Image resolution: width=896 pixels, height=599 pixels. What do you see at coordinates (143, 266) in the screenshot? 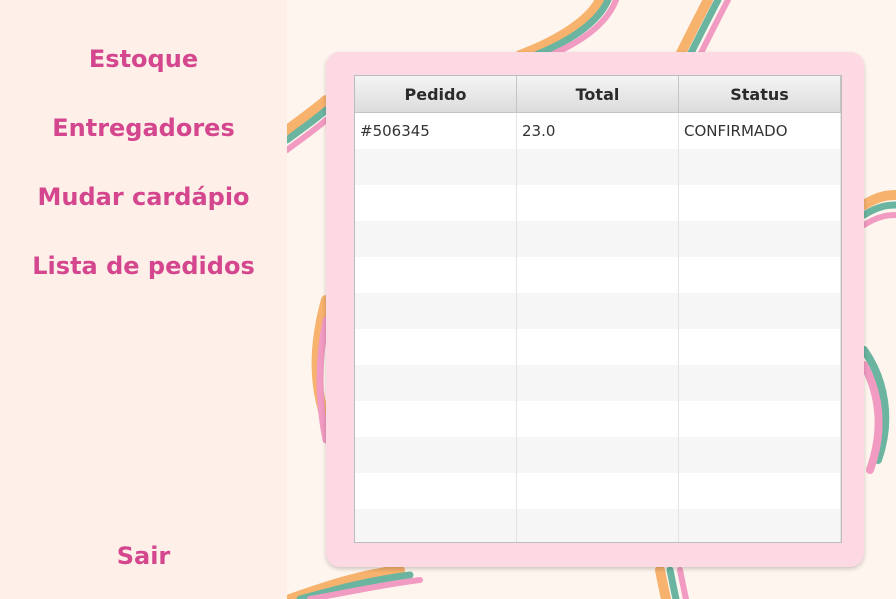
I see `nav-lista-de-pedidos-button: Lista de pedidos` at bounding box center [143, 266].